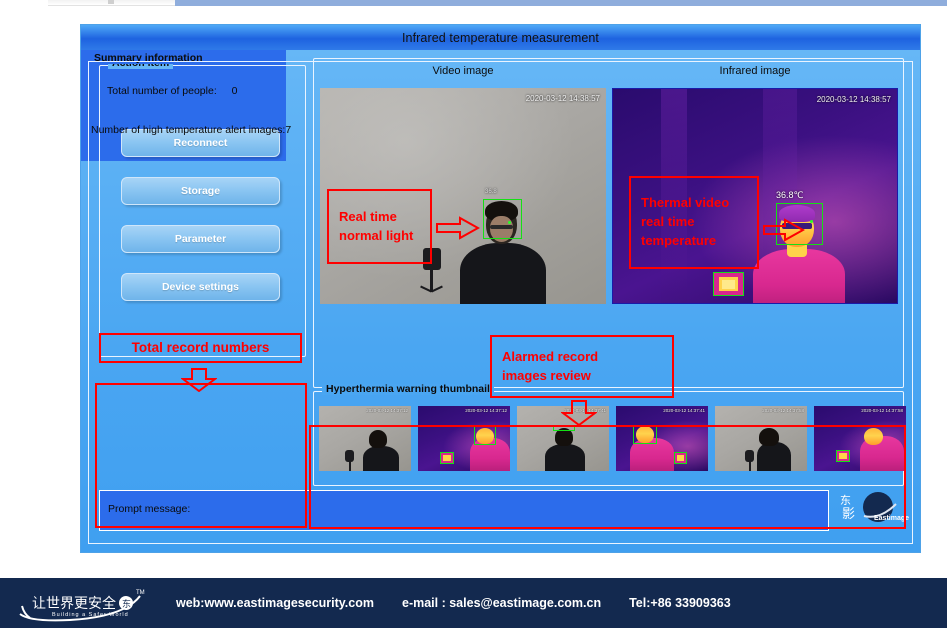  What do you see at coordinates (561, 3) in the screenshot?
I see `slide-remnant-band` at bounding box center [561, 3].